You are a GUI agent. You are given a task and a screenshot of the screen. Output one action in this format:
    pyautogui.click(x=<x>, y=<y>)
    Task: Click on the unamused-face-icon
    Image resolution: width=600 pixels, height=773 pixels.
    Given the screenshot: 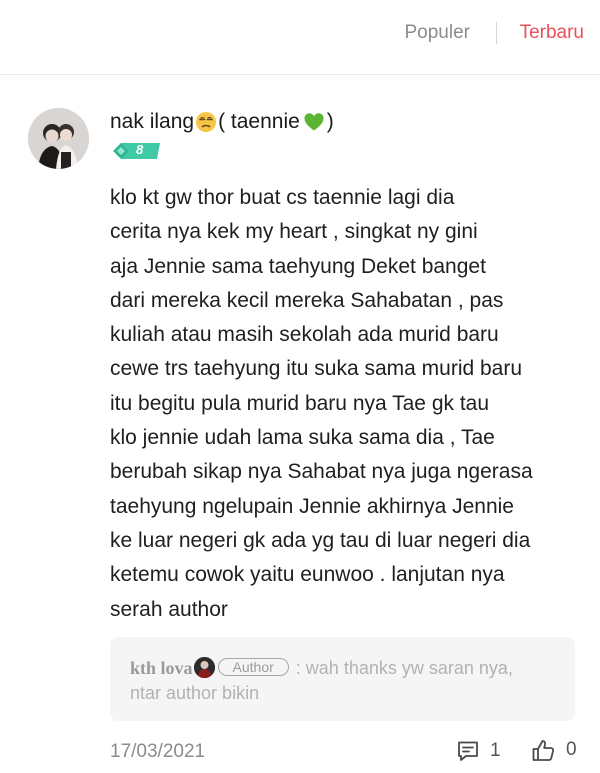 What is the action you would take?
    pyautogui.click(x=206, y=122)
    